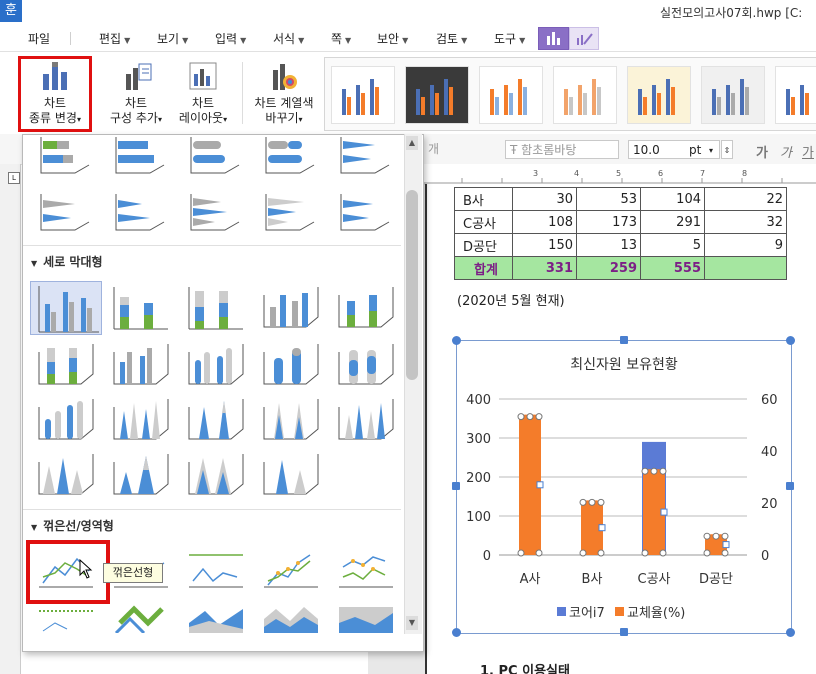  Describe the element at coordinates (544, 222) in the screenshot. I see `table-cell: 108` at that location.